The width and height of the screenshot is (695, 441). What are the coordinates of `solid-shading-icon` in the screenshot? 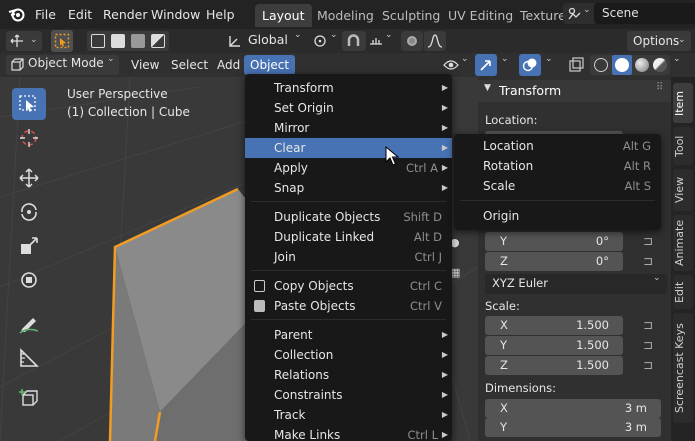 It's located at (622, 65).